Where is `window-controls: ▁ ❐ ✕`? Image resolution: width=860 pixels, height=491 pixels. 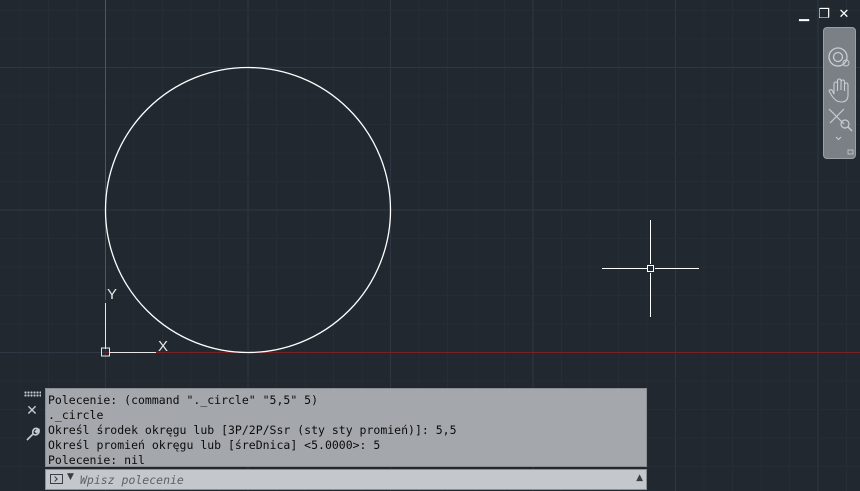 window-controls: ▁ ❐ ✕ is located at coordinates (824, 15).